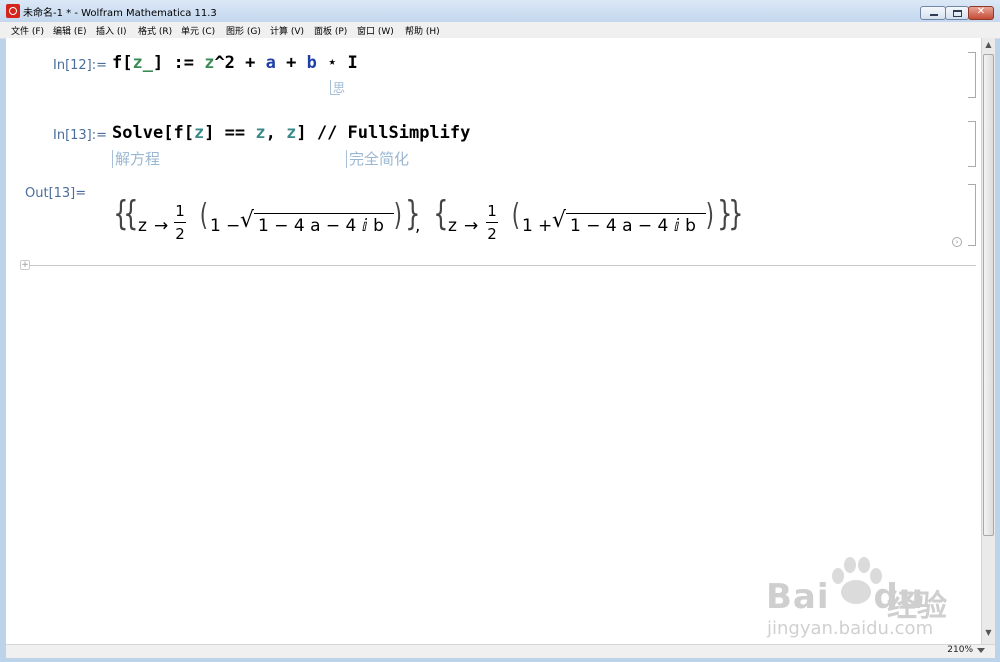  I want to click on input-cell-12: f[z_] := z^2 + a + b ⋆ I, so click(235, 63).